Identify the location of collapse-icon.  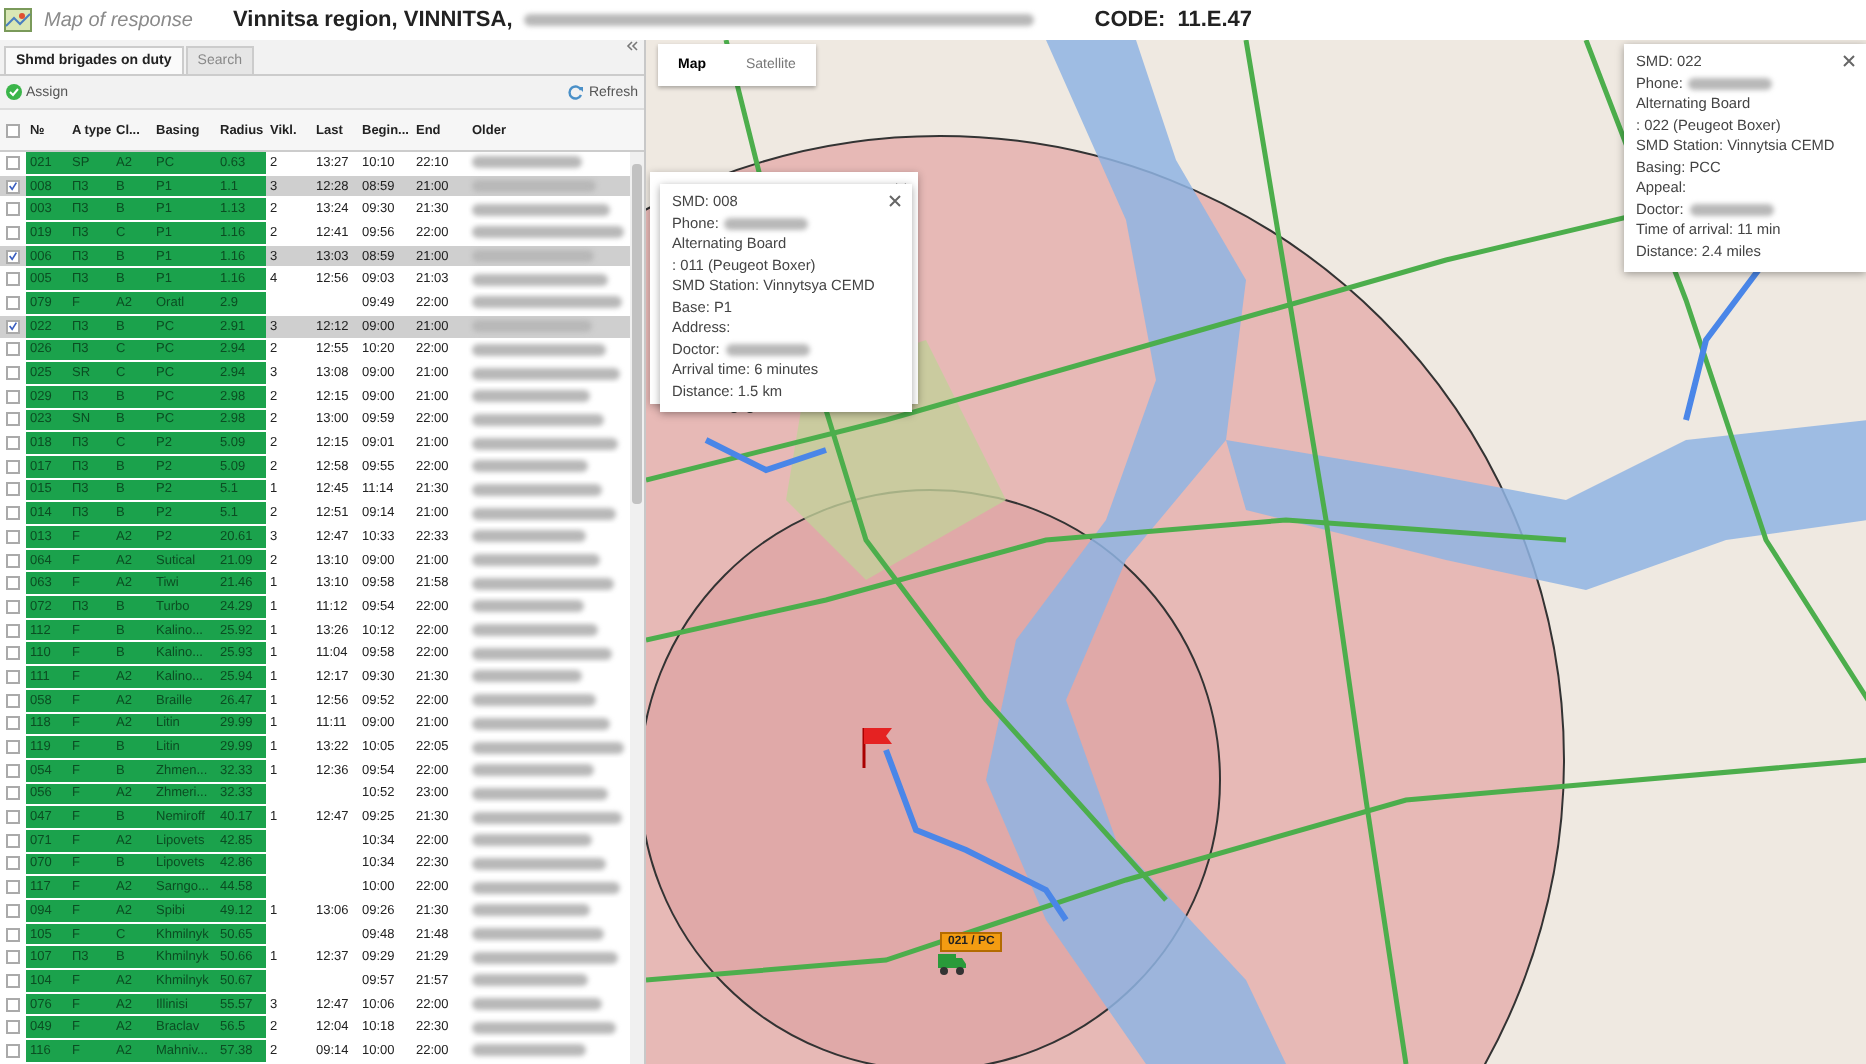
(632, 46).